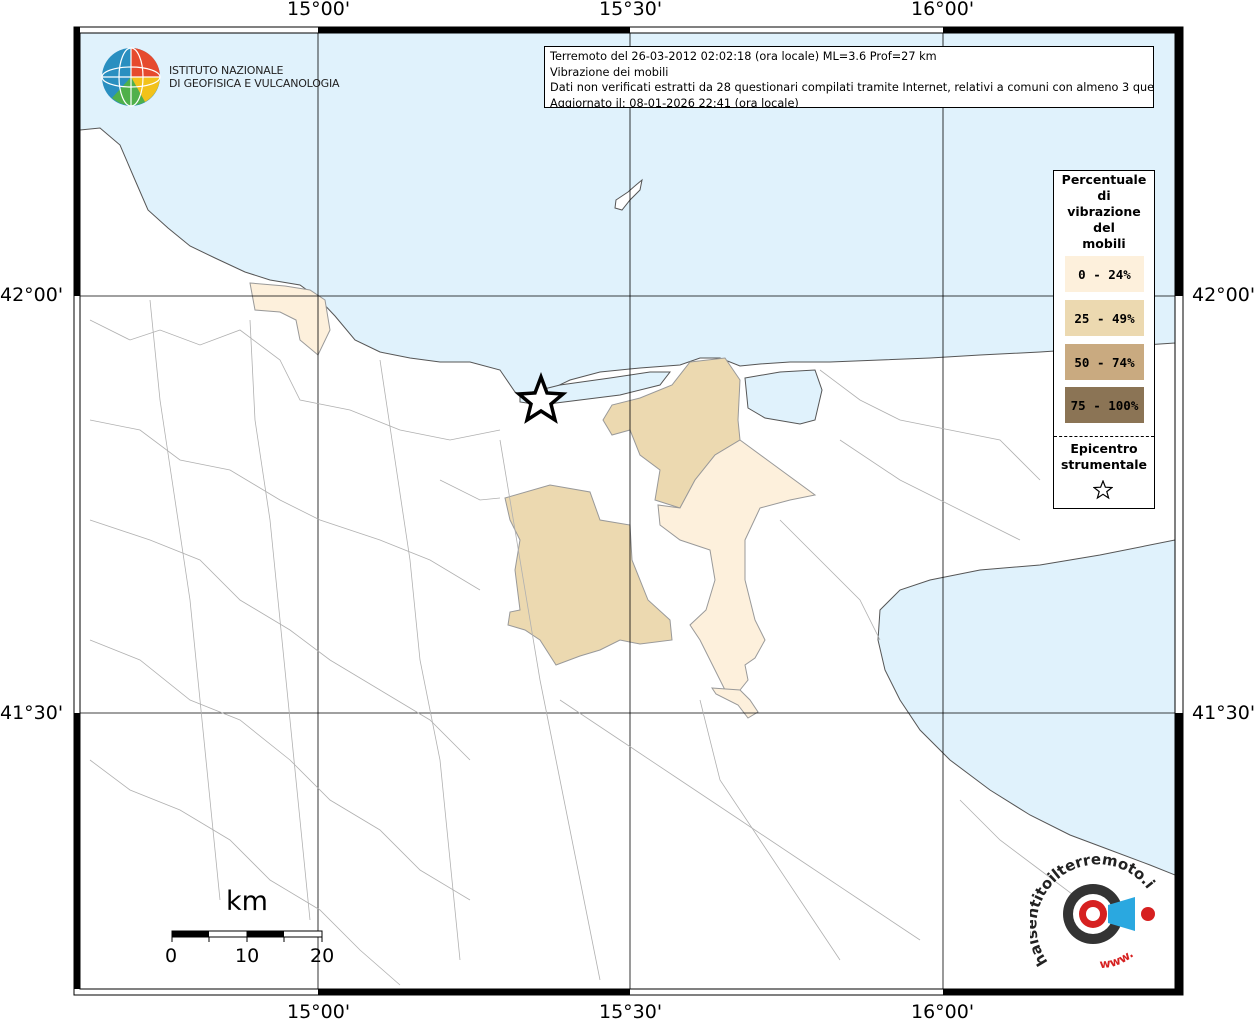 The image size is (1256, 1024). I want to click on lon-label-bottom-15-00: 15°00', so click(319, 1012).